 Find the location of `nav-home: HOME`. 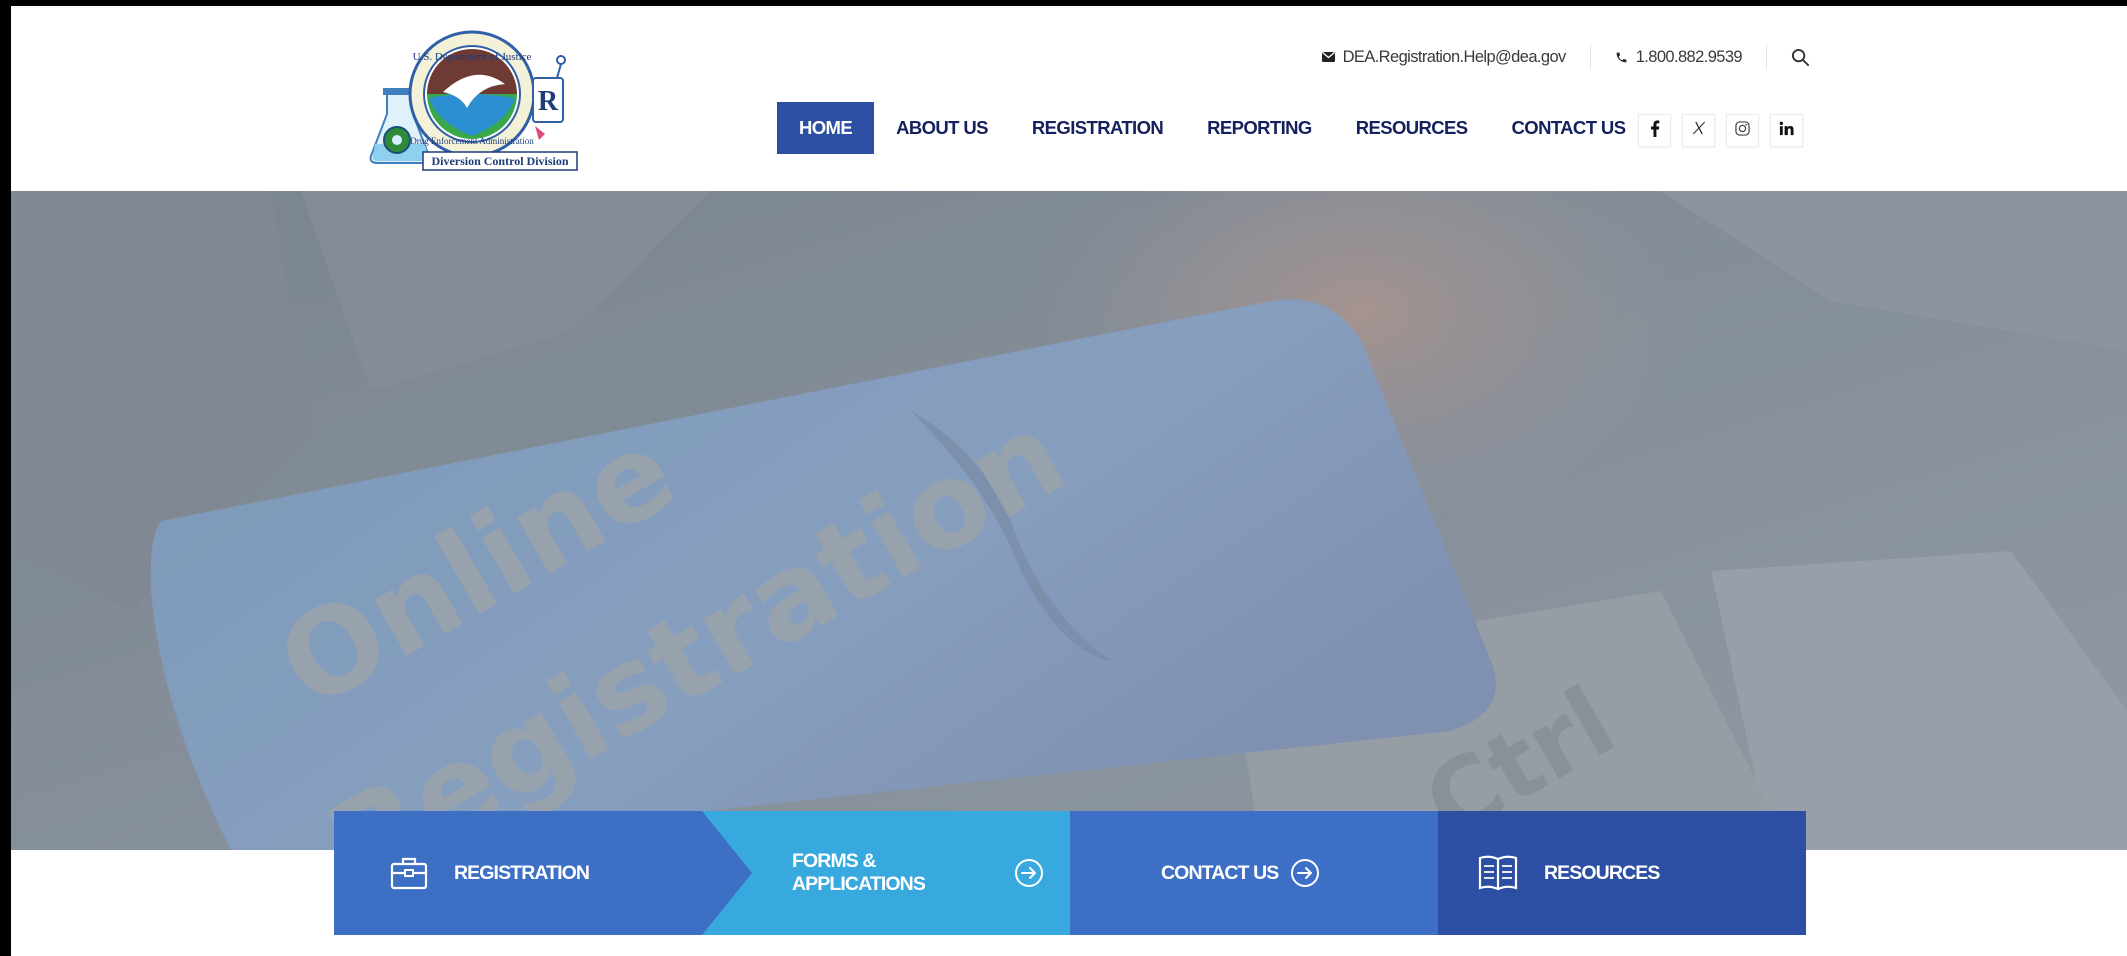

nav-home: HOME is located at coordinates (826, 128).